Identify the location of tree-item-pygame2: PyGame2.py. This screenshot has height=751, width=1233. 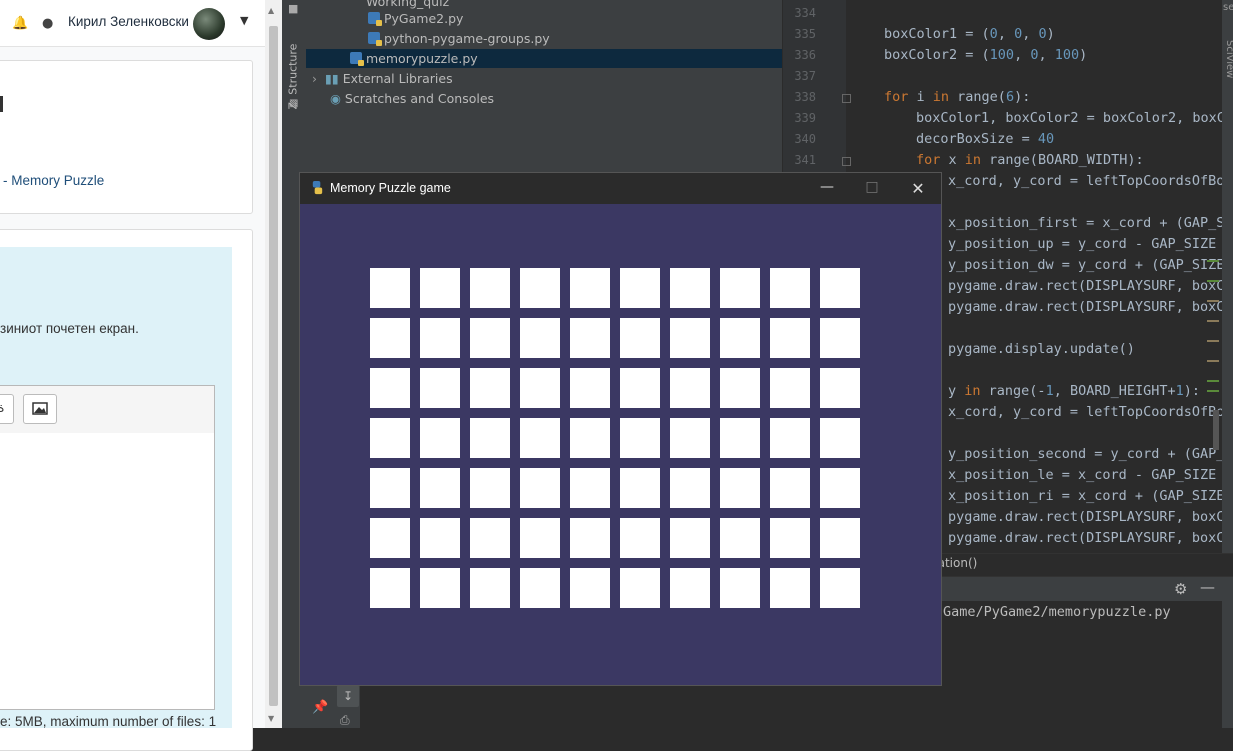
(415, 18).